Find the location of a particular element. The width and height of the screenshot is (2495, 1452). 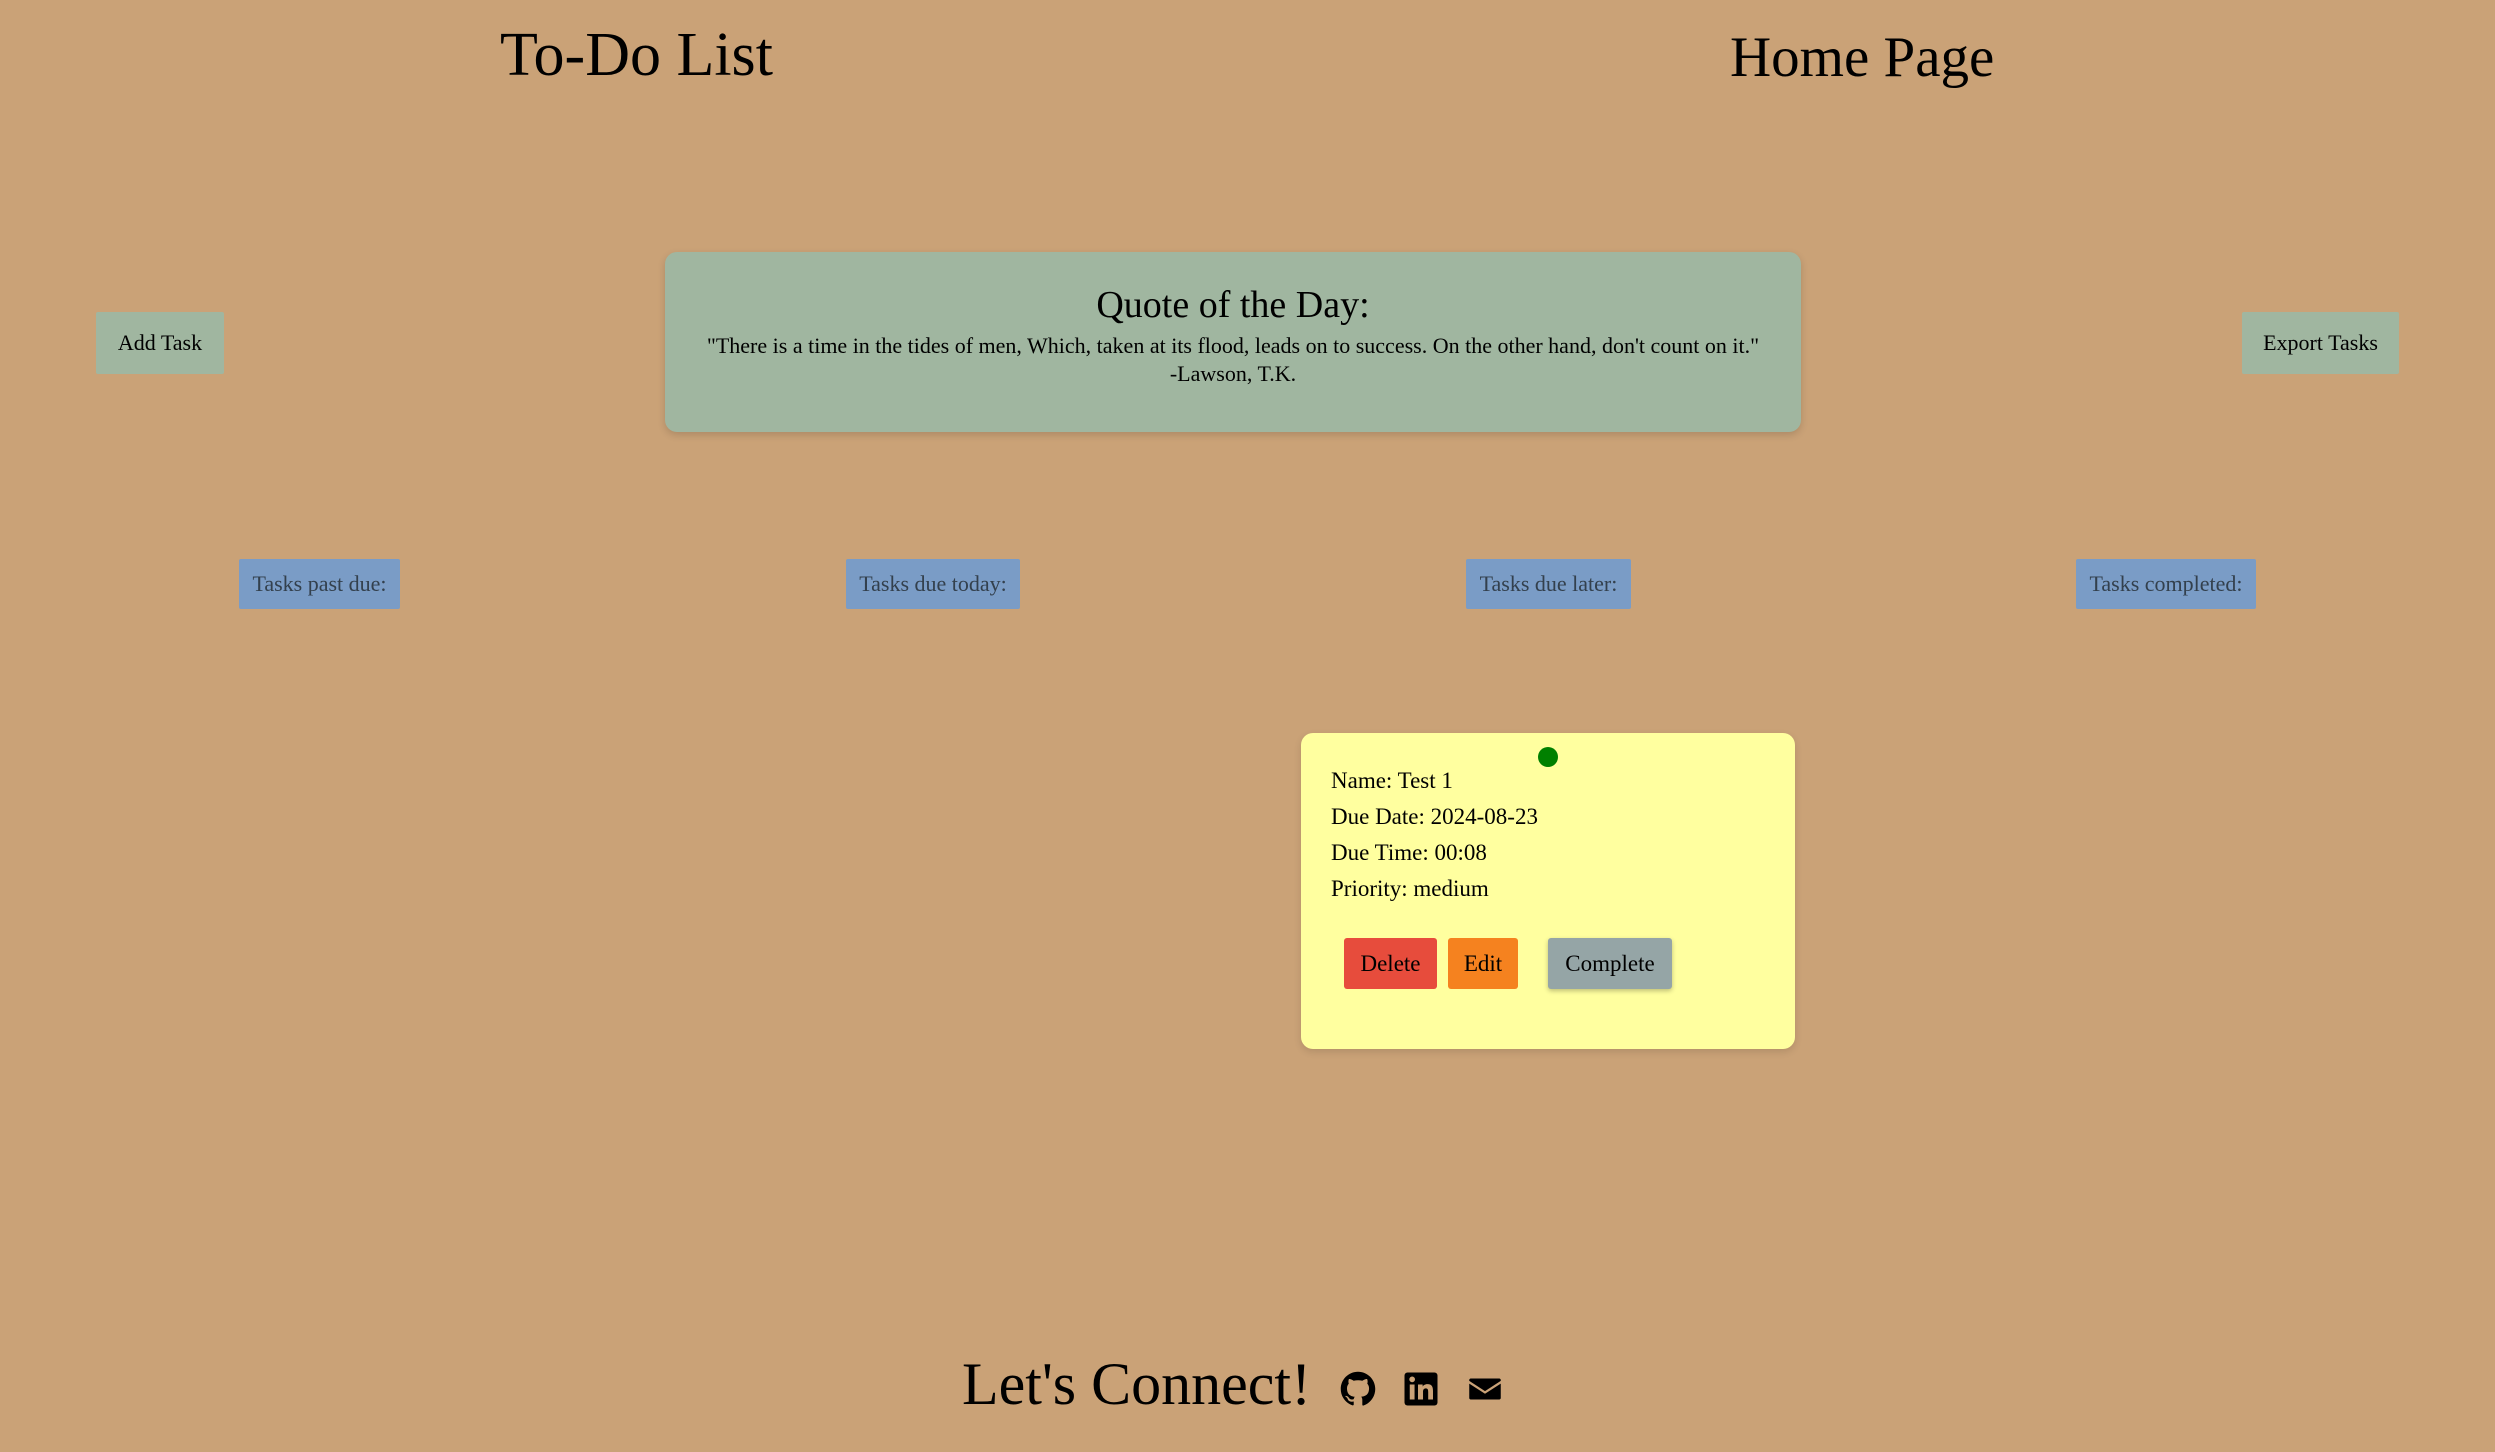

section-label-past-due: Tasks past due: is located at coordinates (319, 584).